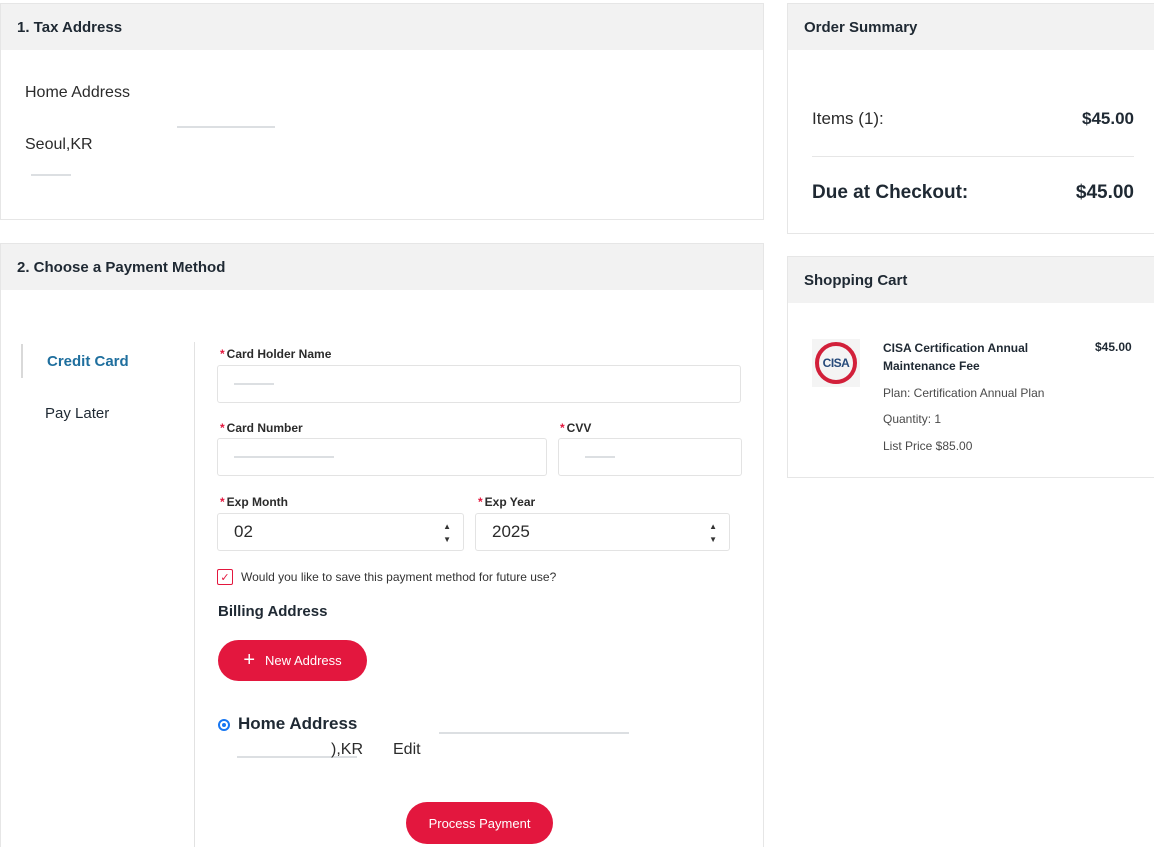  What do you see at coordinates (836, 363) in the screenshot?
I see `cisa-logo: CISA` at bounding box center [836, 363].